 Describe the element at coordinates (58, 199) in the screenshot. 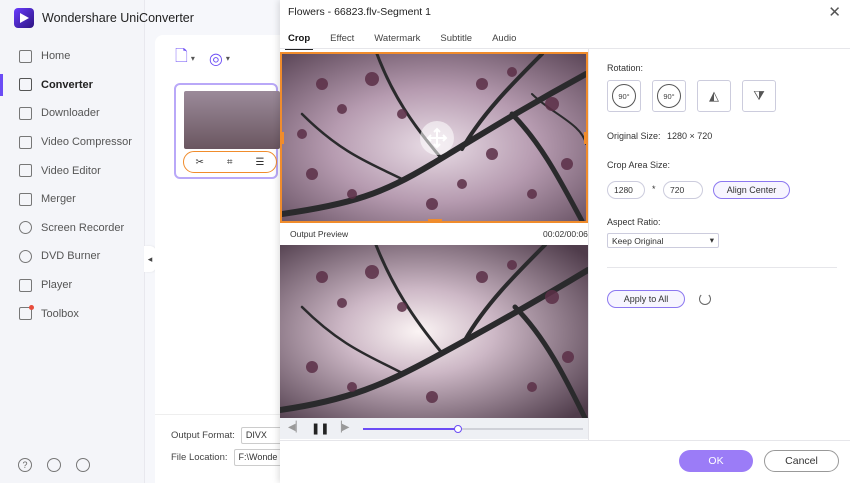

I see `sidebar-item-label: Merger` at that location.